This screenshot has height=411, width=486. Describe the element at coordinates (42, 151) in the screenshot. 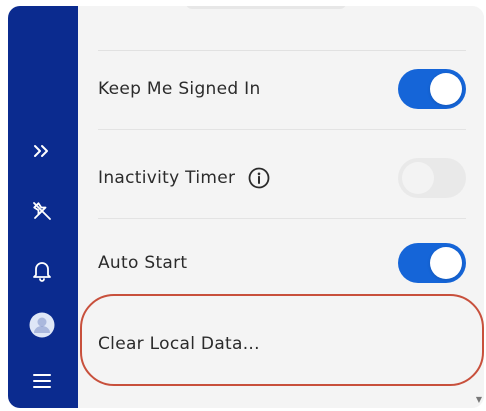

I see `double-chevron-right-icon` at that location.